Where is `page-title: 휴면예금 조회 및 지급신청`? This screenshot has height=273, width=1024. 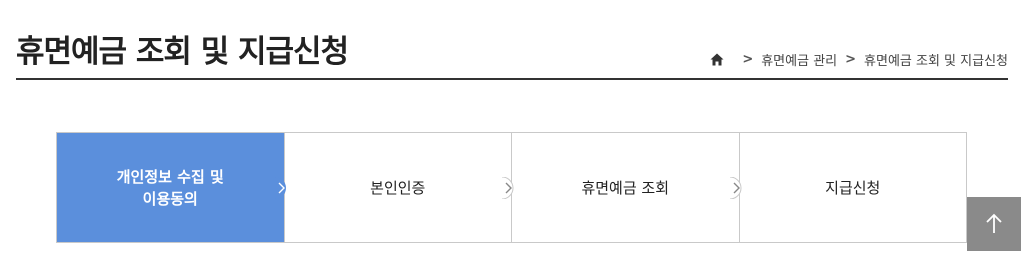 page-title: 휴면예금 조회 및 지급신청 is located at coordinates (182, 52).